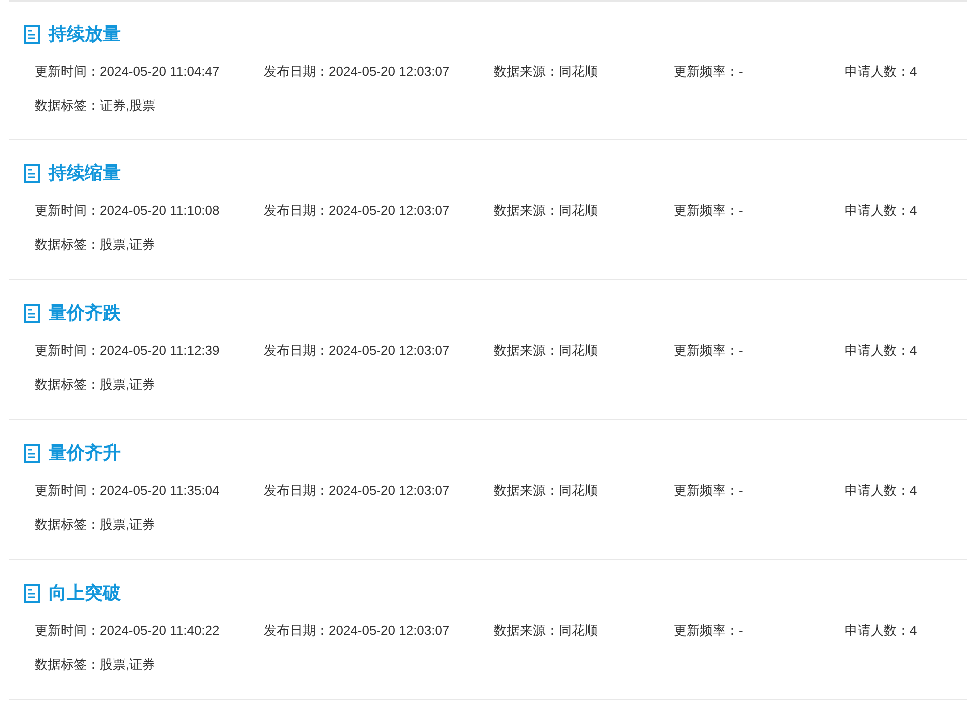 The height and width of the screenshot is (708, 967). Describe the element at coordinates (85, 34) in the screenshot. I see `dataset-title-link: 持续放量` at that location.